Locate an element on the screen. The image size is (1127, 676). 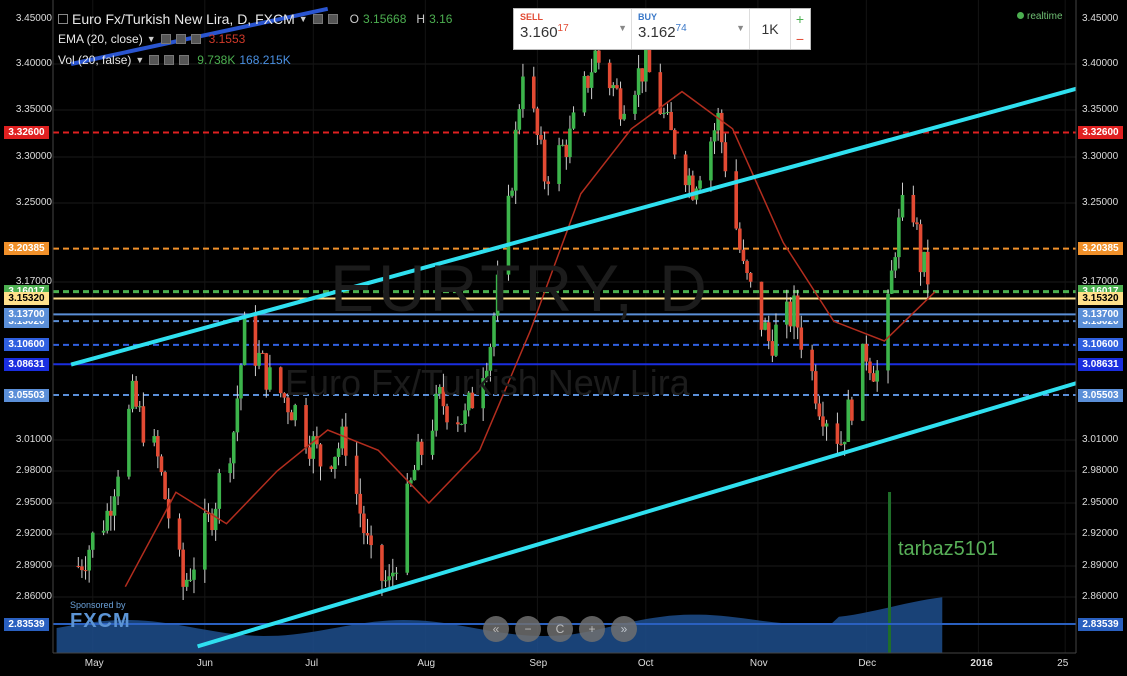
price-tick-left: 2.95000 is located at coordinates (33, 502).